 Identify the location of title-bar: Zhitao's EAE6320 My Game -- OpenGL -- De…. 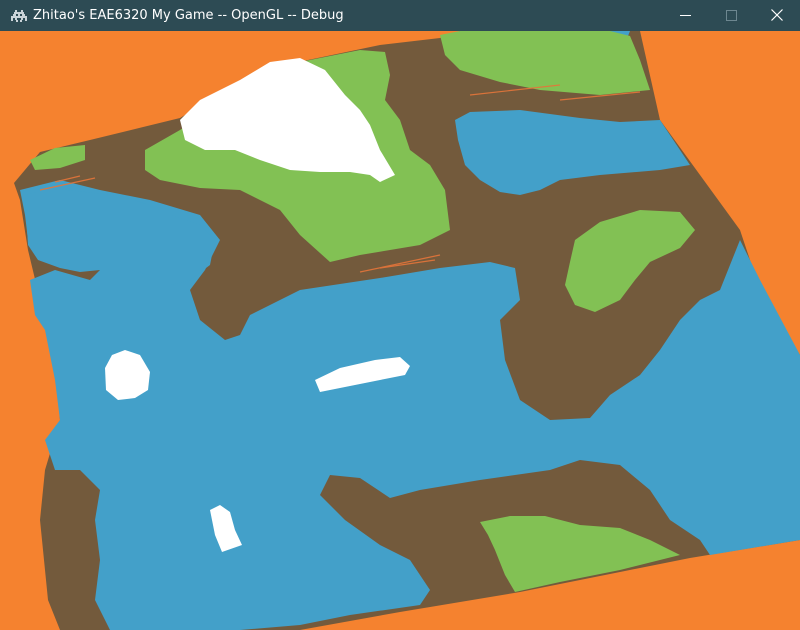
(400, 15).